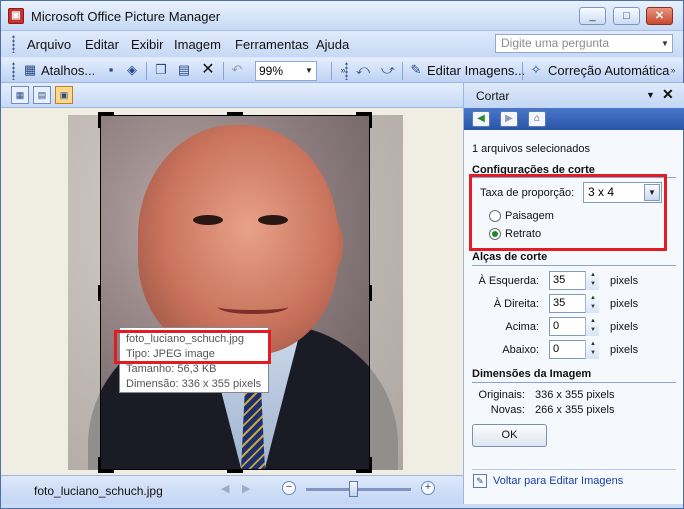 The image size is (684, 509). What do you see at coordinates (509, 119) in the screenshot?
I see `forward-icon: ▶` at bounding box center [509, 119].